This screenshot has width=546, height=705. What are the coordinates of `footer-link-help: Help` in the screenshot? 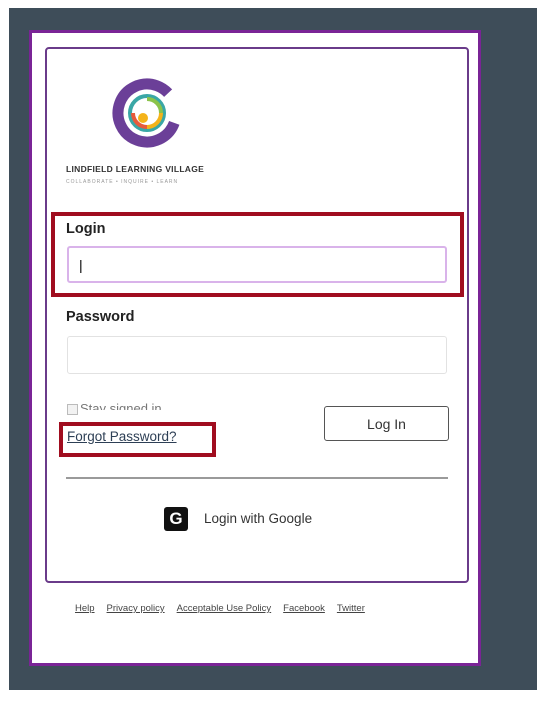 It's located at (85, 608).